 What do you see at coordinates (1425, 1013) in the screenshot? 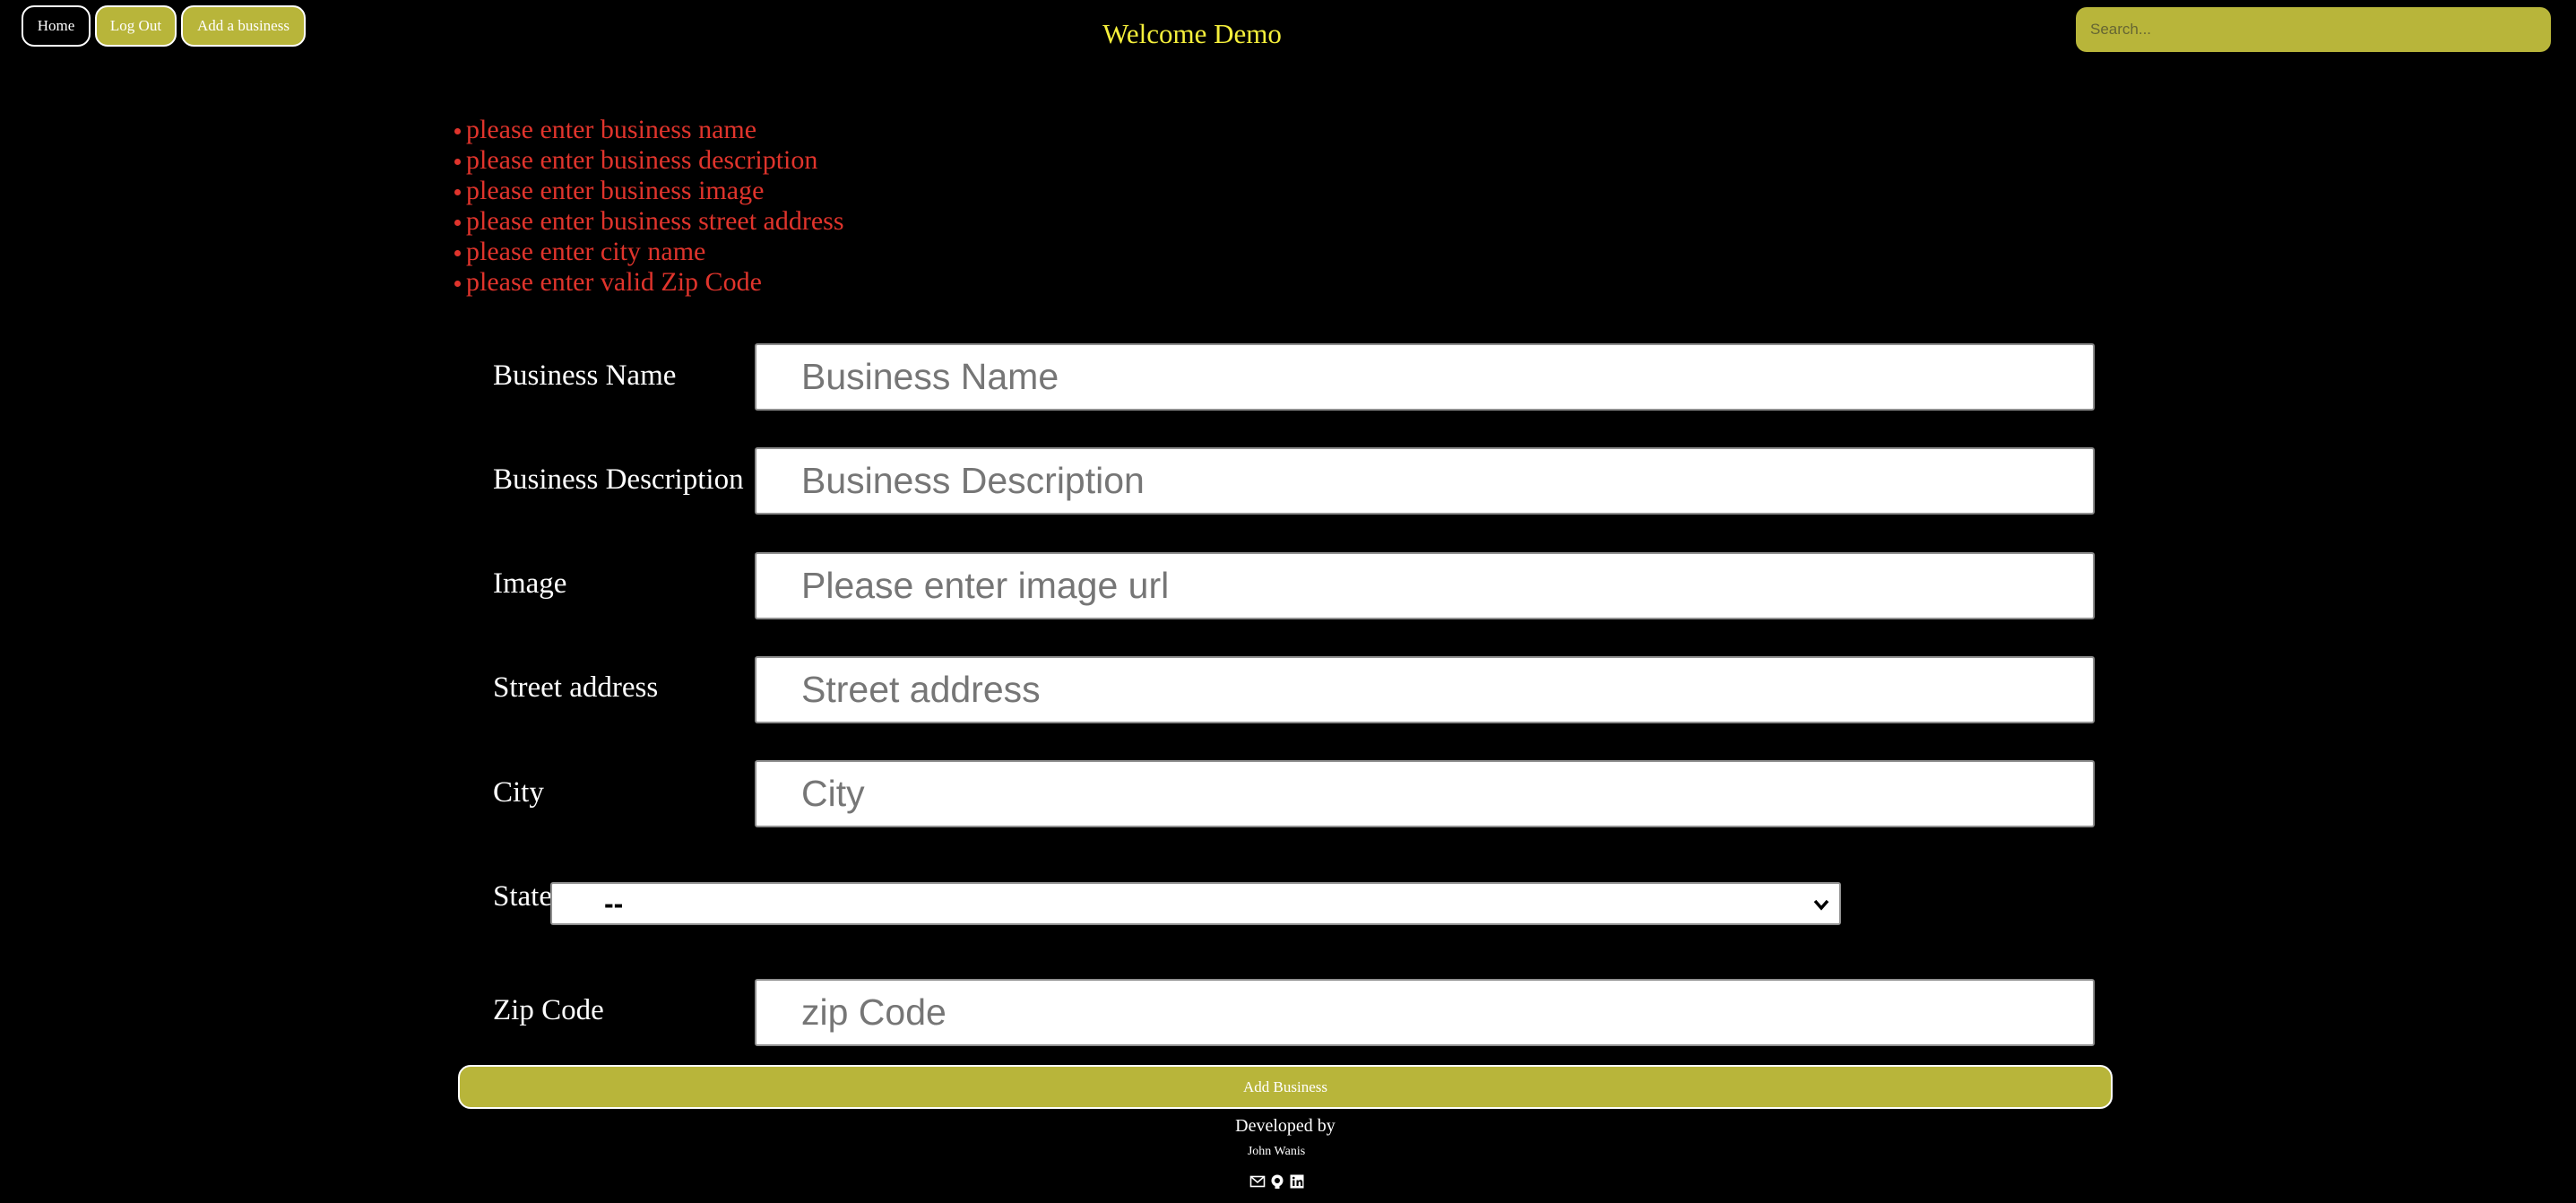
I see `zip-code-input` at bounding box center [1425, 1013].